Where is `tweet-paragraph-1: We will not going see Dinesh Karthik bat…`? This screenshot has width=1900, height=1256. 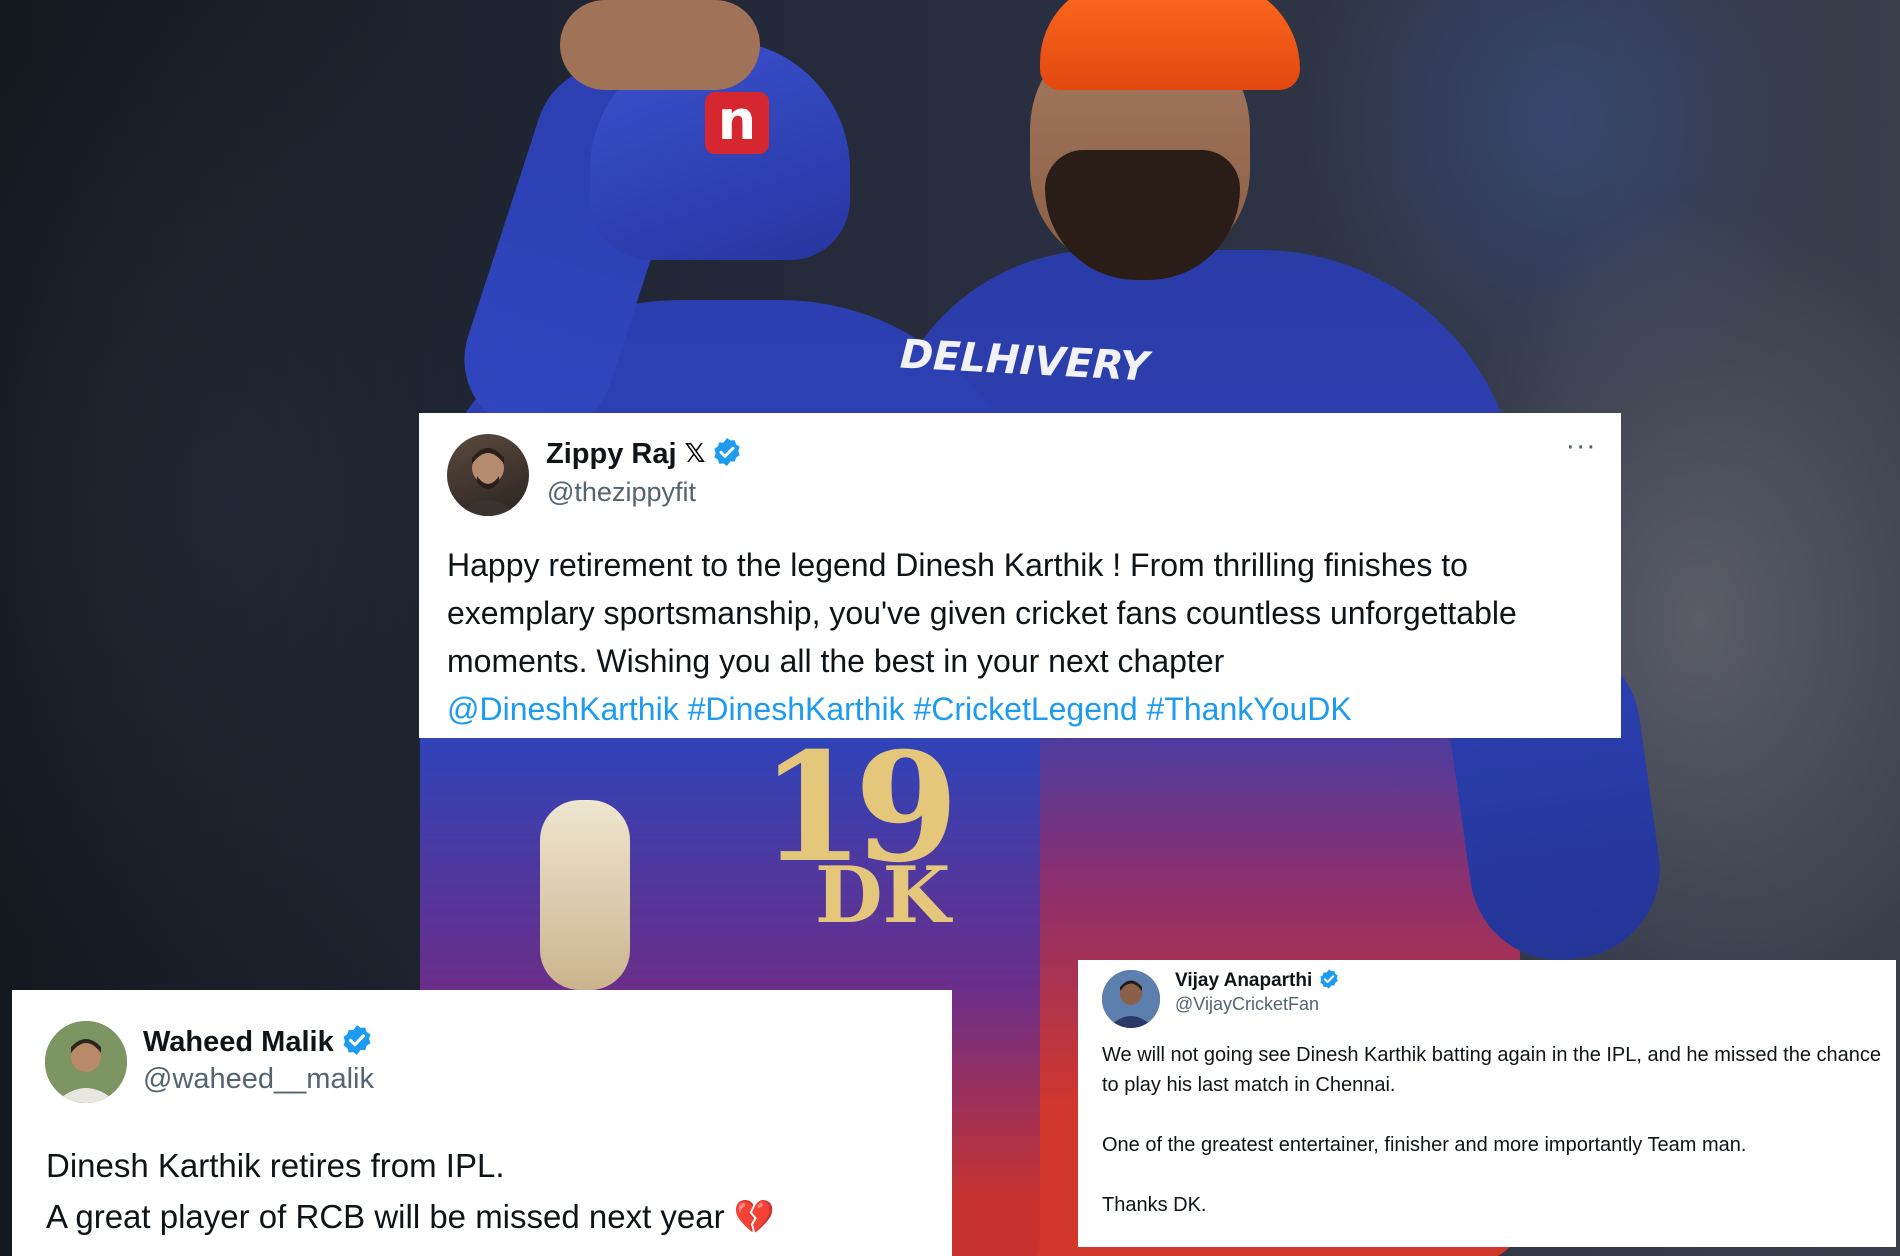
tweet-paragraph-1: We will not going see Dinesh Karthik bat… is located at coordinates (1491, 1070).